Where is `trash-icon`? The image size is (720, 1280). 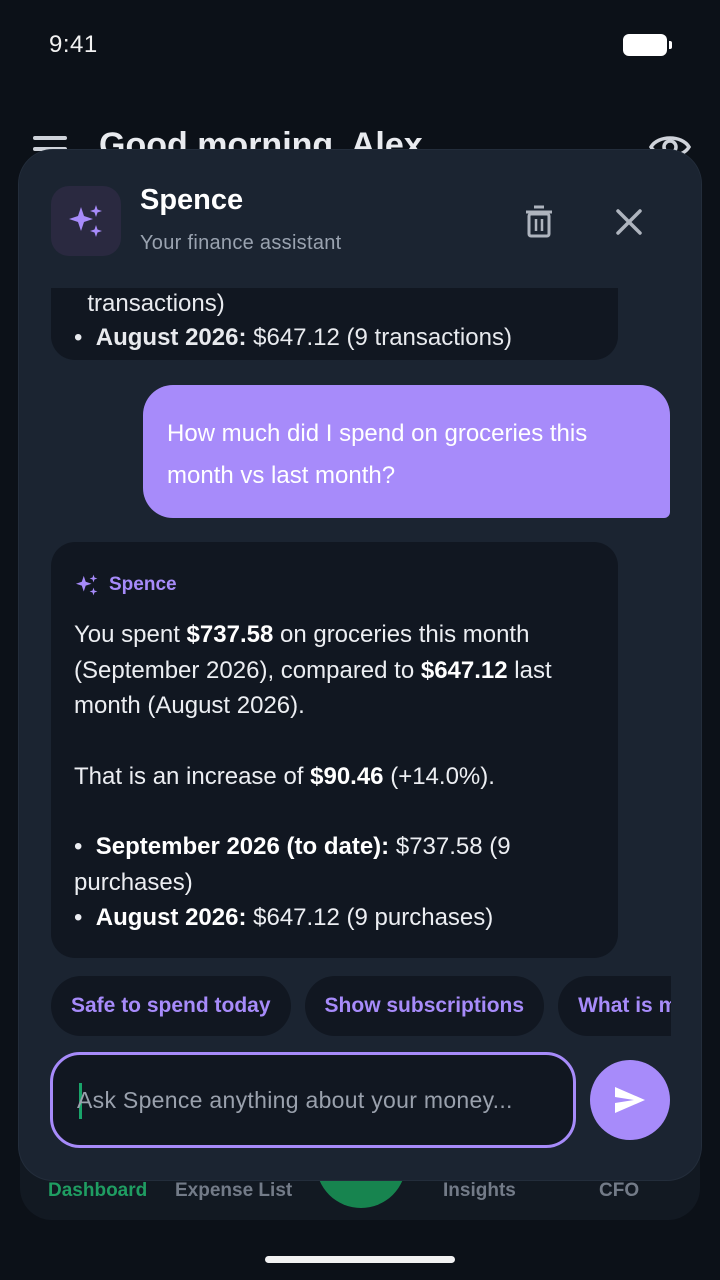
trash-icon is located at coordinates (539, 221).